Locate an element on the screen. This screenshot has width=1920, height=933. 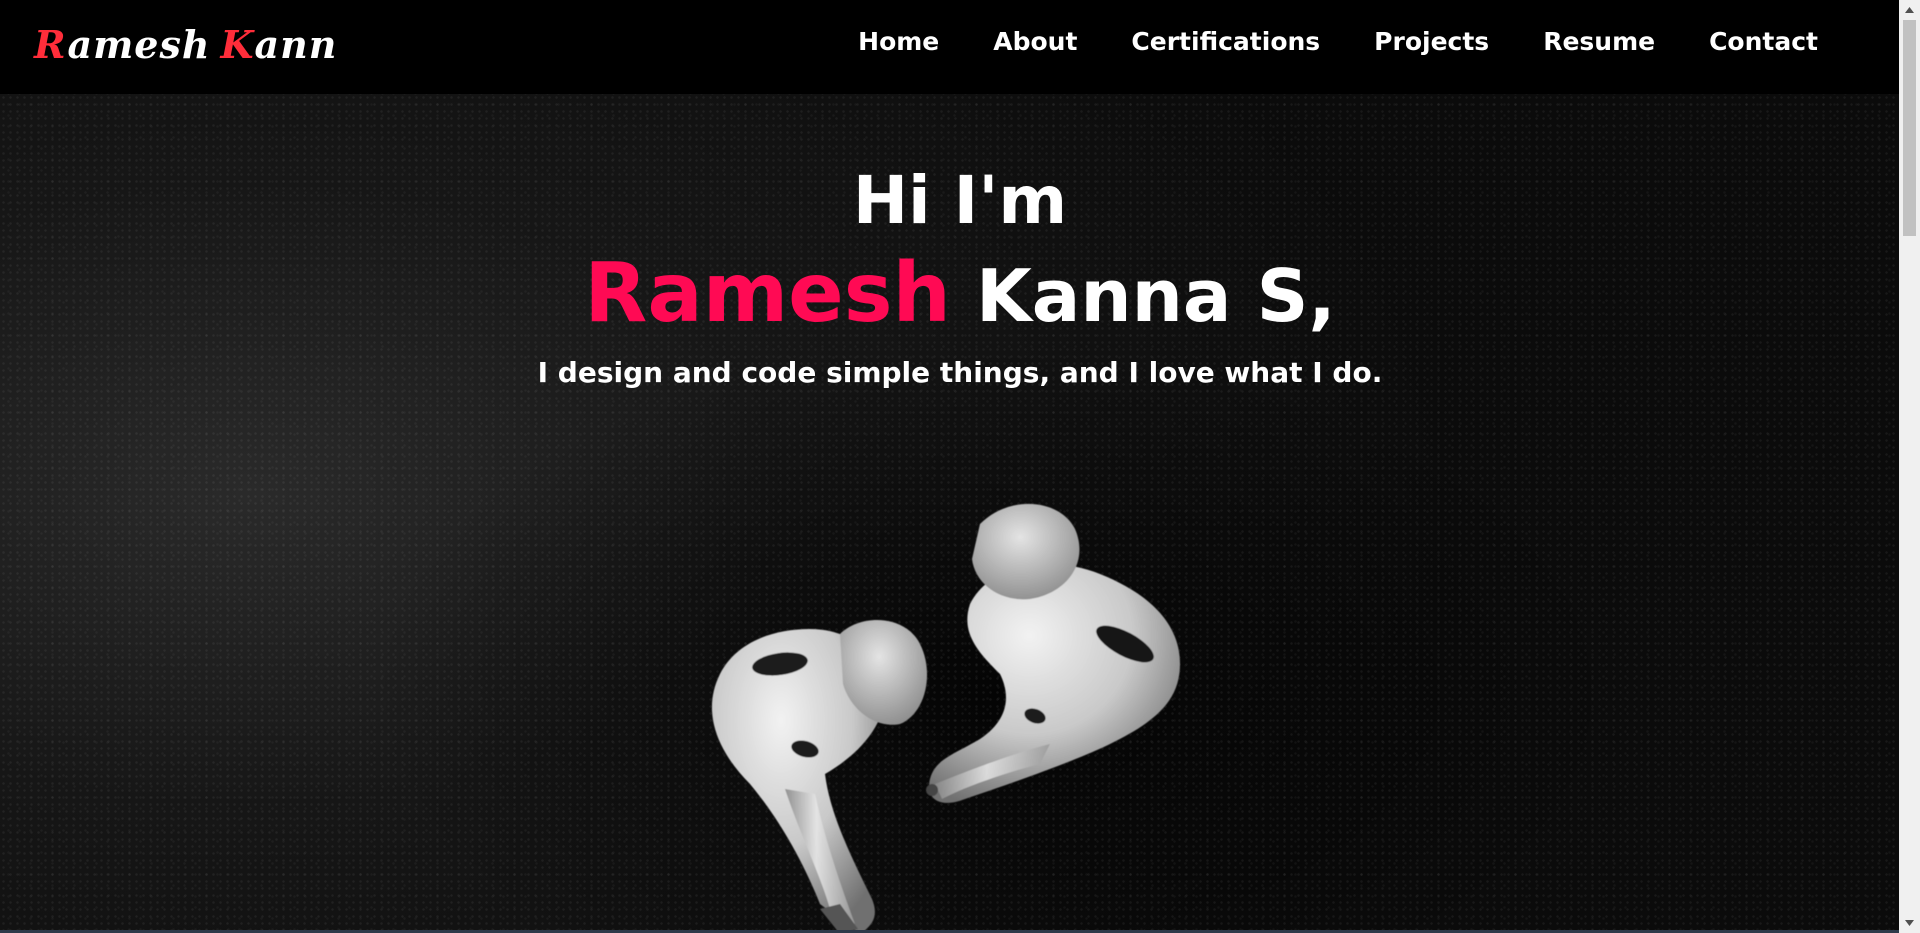
nav-home: Home is located at coordinates (898, 41).